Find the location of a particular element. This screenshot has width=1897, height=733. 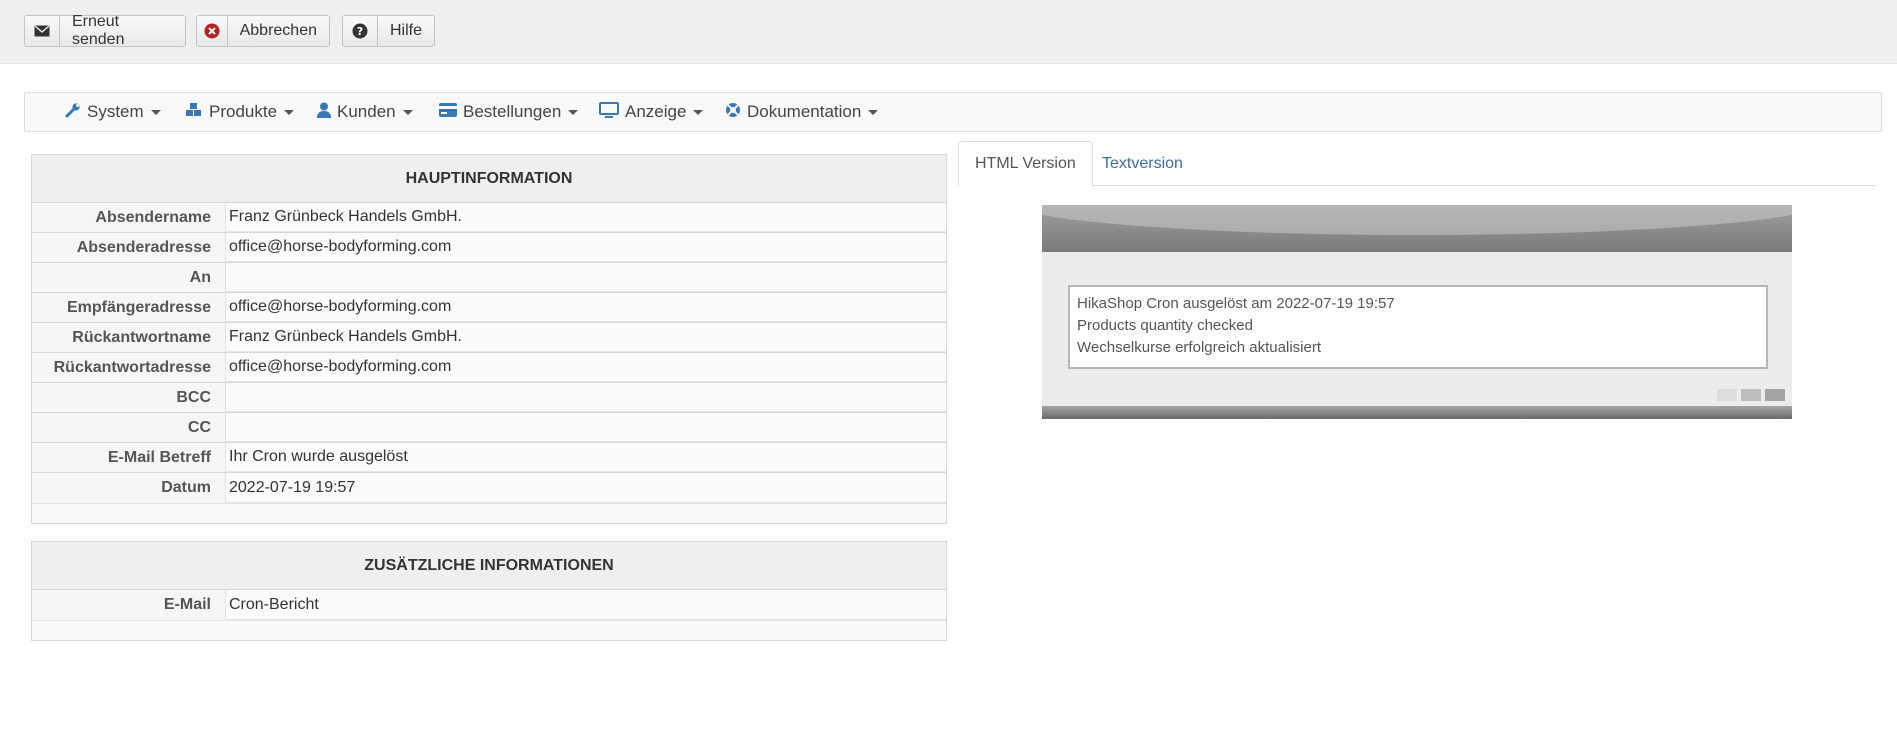

envelope-icon is located at coordinates (42, 31).